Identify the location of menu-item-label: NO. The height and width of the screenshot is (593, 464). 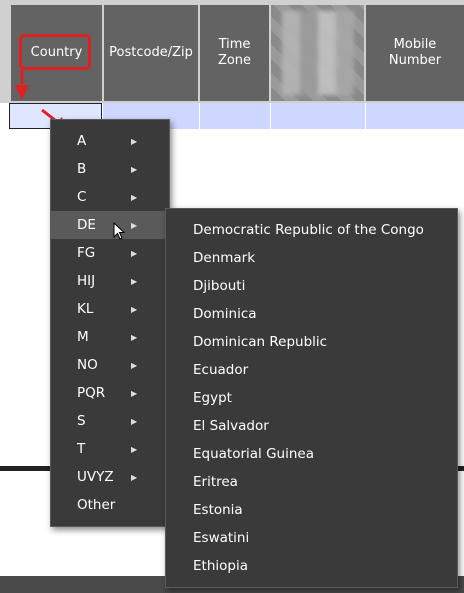
(87, 365).